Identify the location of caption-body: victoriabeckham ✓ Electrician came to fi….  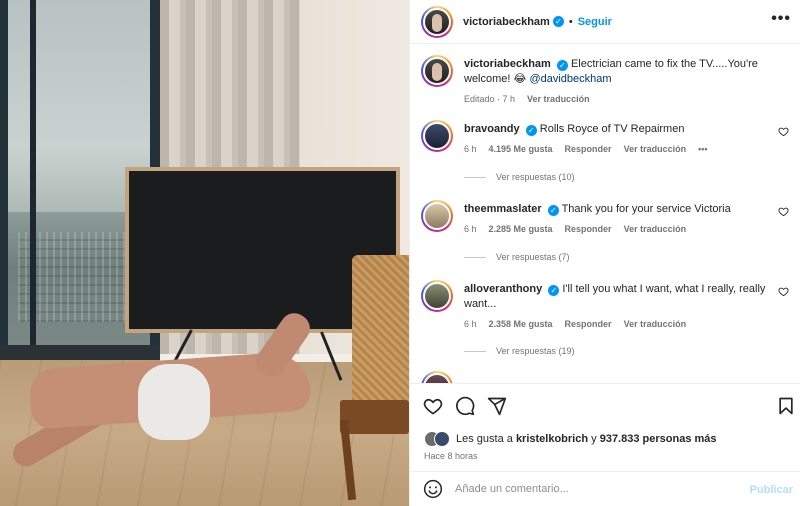
(622, 82).